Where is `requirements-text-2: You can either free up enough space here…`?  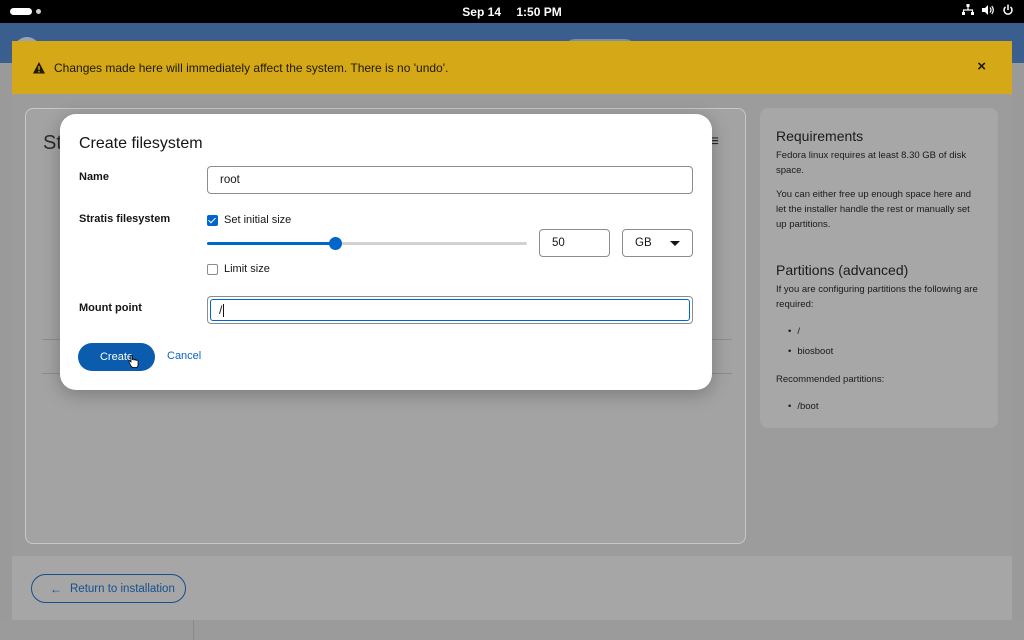 requirements-text-2: You can either free up enough space here… is located at coordinates (874, 209).